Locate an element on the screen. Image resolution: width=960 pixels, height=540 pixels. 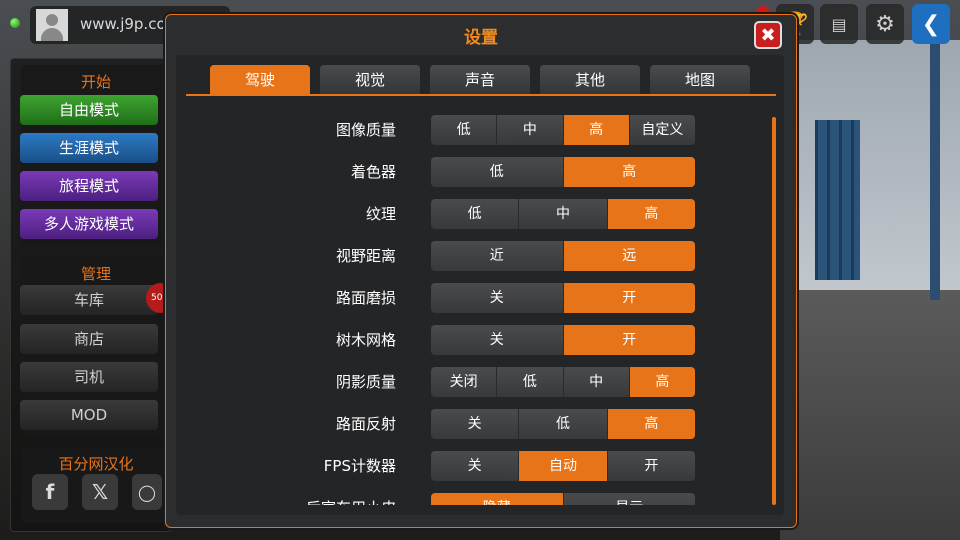
facebook-icon: f is located at coordinates (50, 492).